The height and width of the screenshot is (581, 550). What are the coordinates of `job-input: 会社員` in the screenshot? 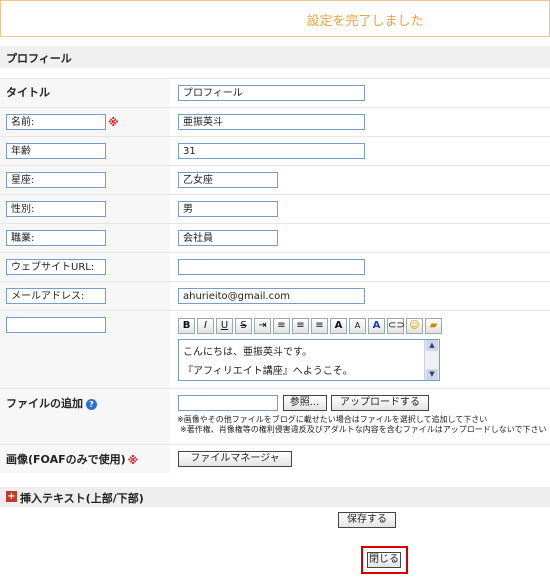 It's located at (228, 238).